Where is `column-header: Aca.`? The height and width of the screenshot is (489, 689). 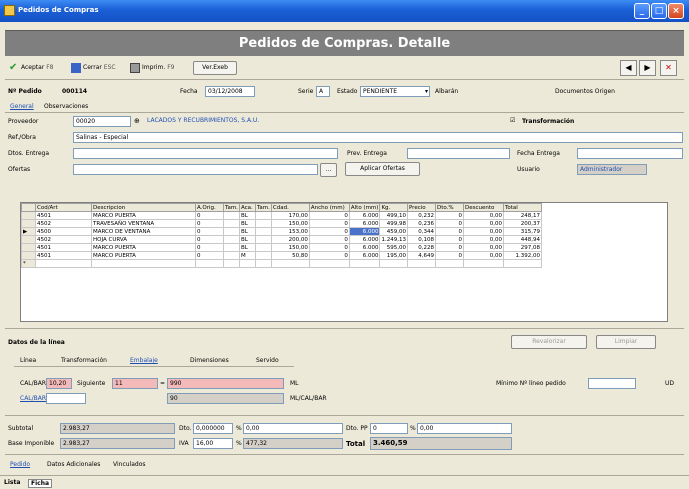
column-header: Aca. is located at coordinates (247, 207).